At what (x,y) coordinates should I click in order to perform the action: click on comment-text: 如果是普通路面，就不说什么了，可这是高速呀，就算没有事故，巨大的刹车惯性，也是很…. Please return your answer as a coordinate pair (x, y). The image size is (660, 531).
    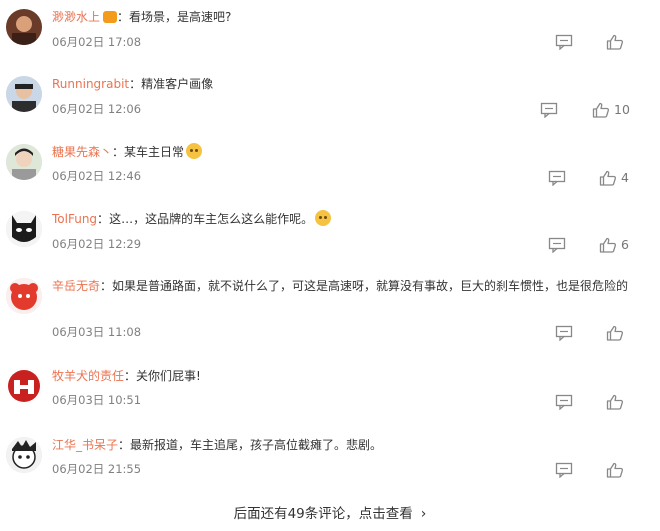
    Looking at the image, I should click on (370, 286).